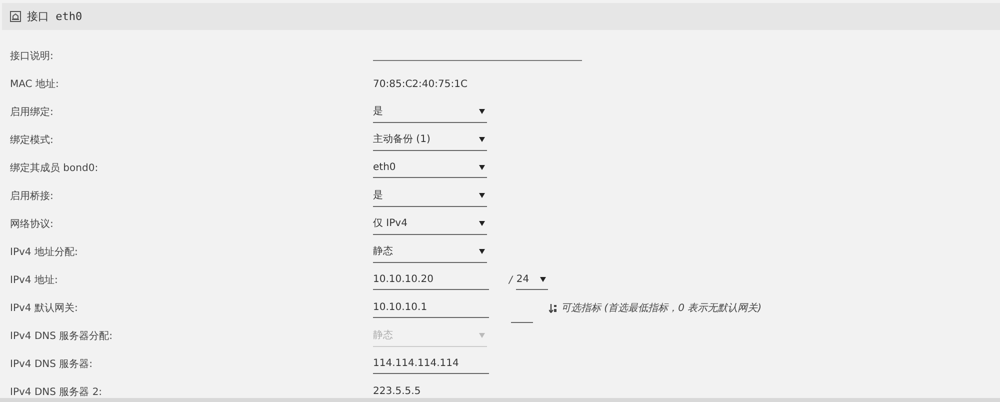 The width and height of the screenshot is (1000, 402). I want to click on prefix-dropdown: 24, so click(532, 280).